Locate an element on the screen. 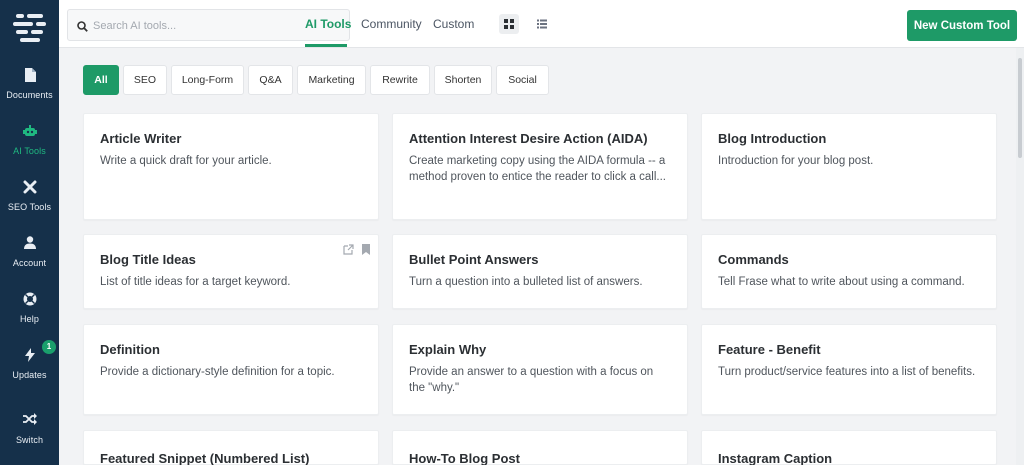 This screenshot has height=465, width=1024. bookmark-icon is located at coordinates (366, 251).